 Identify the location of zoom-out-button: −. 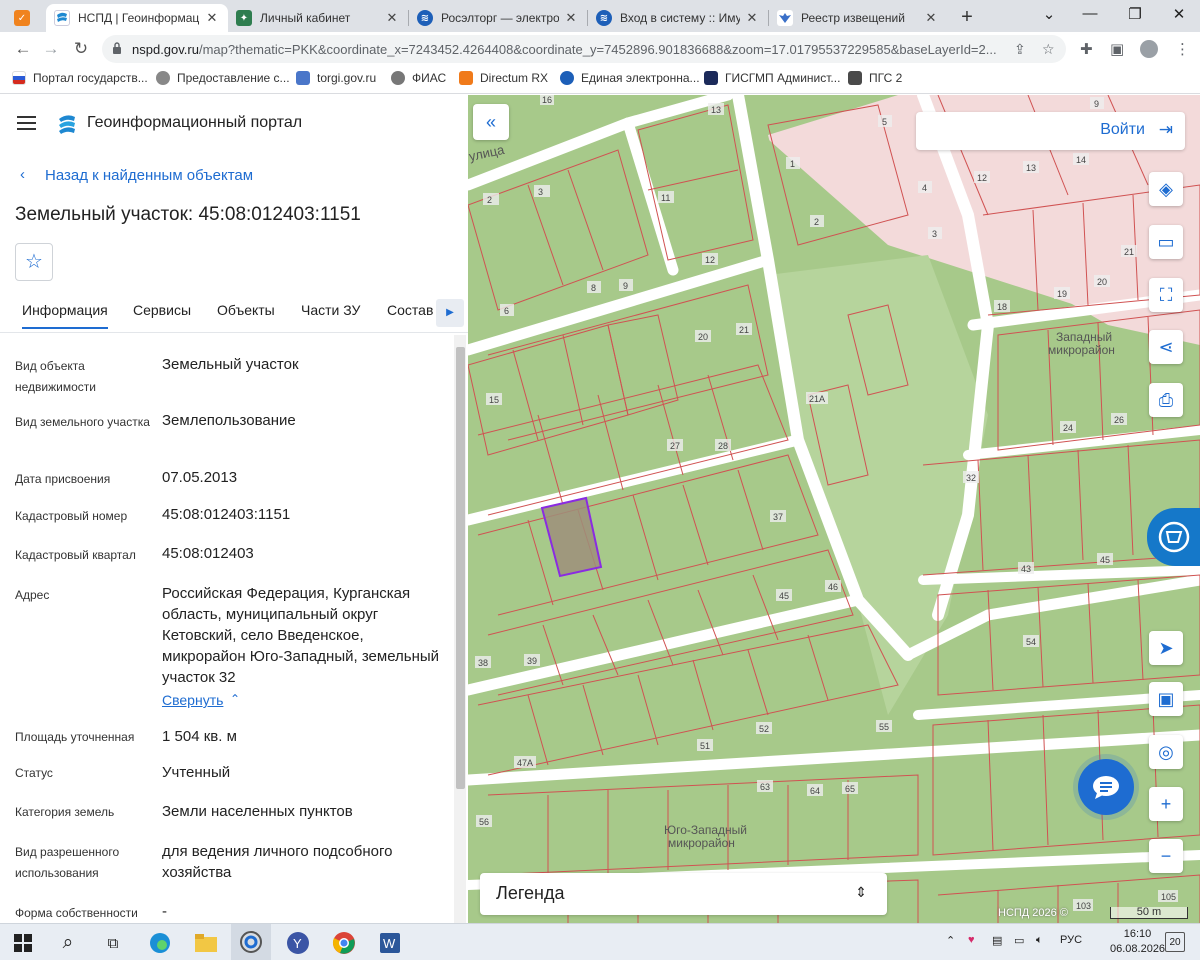
(1166, 856).